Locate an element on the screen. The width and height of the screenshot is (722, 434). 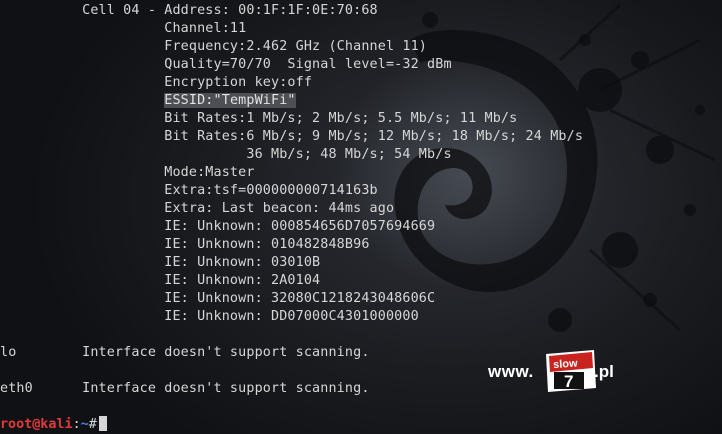
terminal-line: Mode:Master is located at coordinates (127, 172).